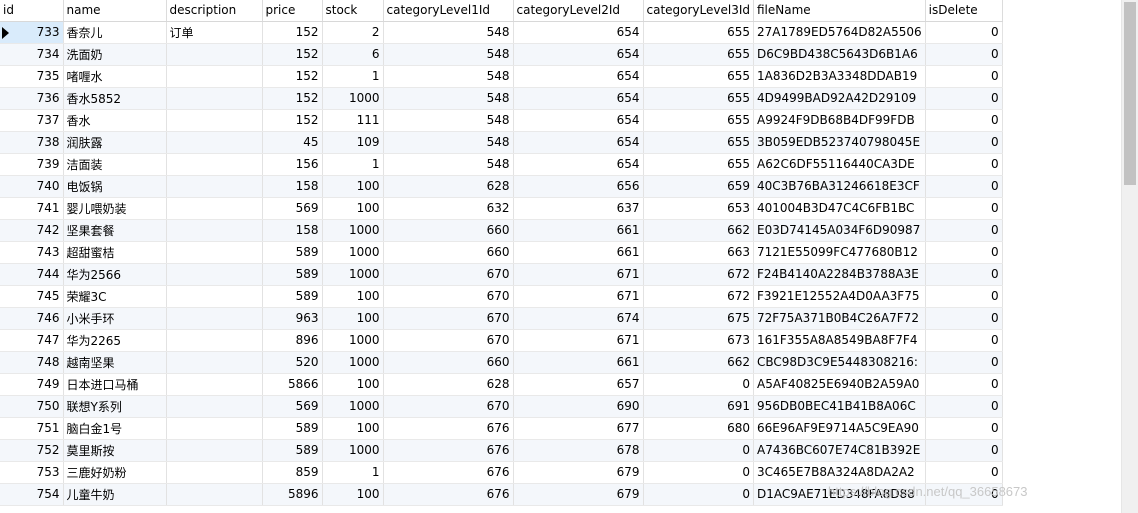 The width and height of the screenshot is (1138, 513). Describe the element at coordinates (839, 384) in the screenshot. I see `cell-filename: A5AF40825E6940B2A59A0` at that location.